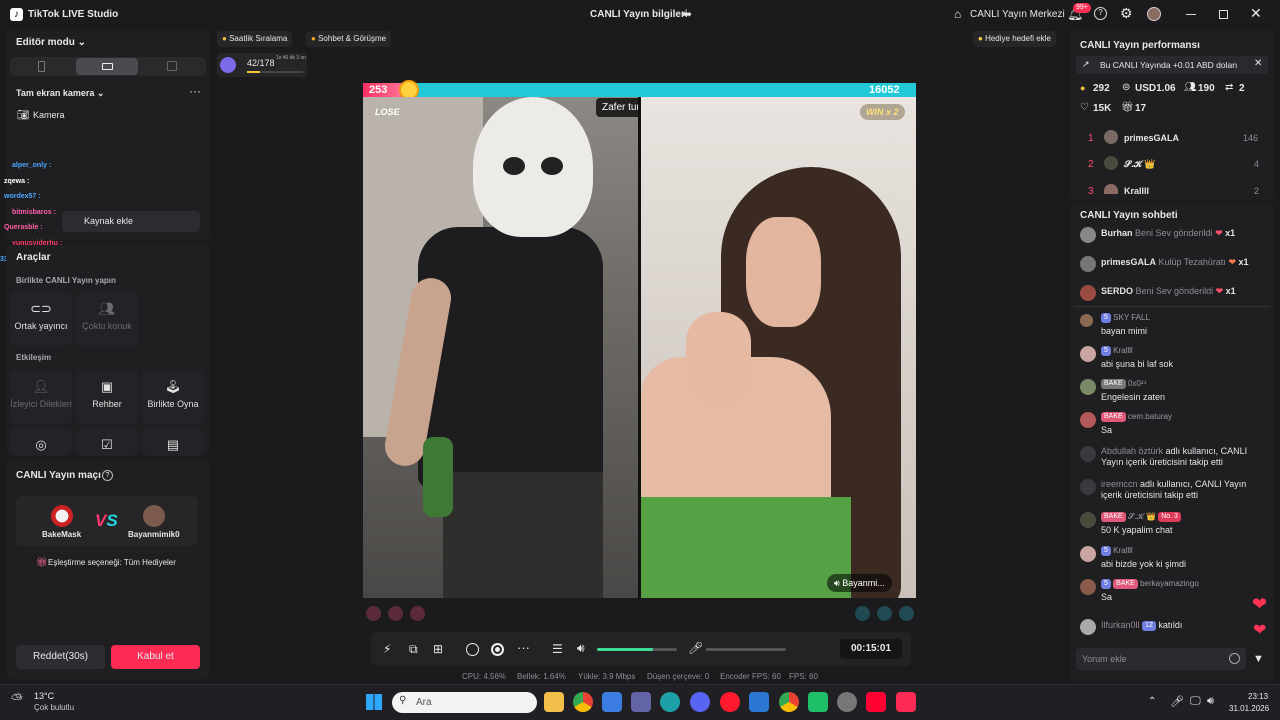  What do you see at coordinates (1260, 630) in the screenshot?
I see `heart-icon: ❤` at bounding box center [1260, 630].